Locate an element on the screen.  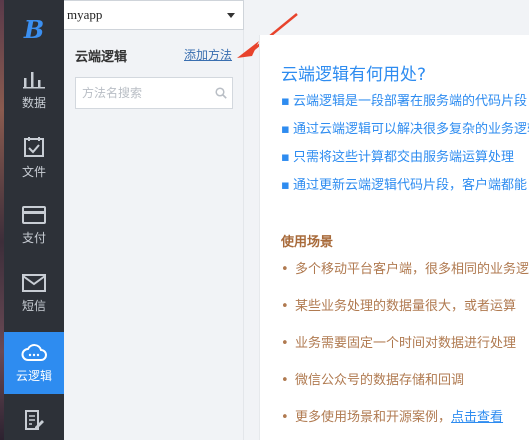
edit-doc-icon is located at coordinates (34, 420).